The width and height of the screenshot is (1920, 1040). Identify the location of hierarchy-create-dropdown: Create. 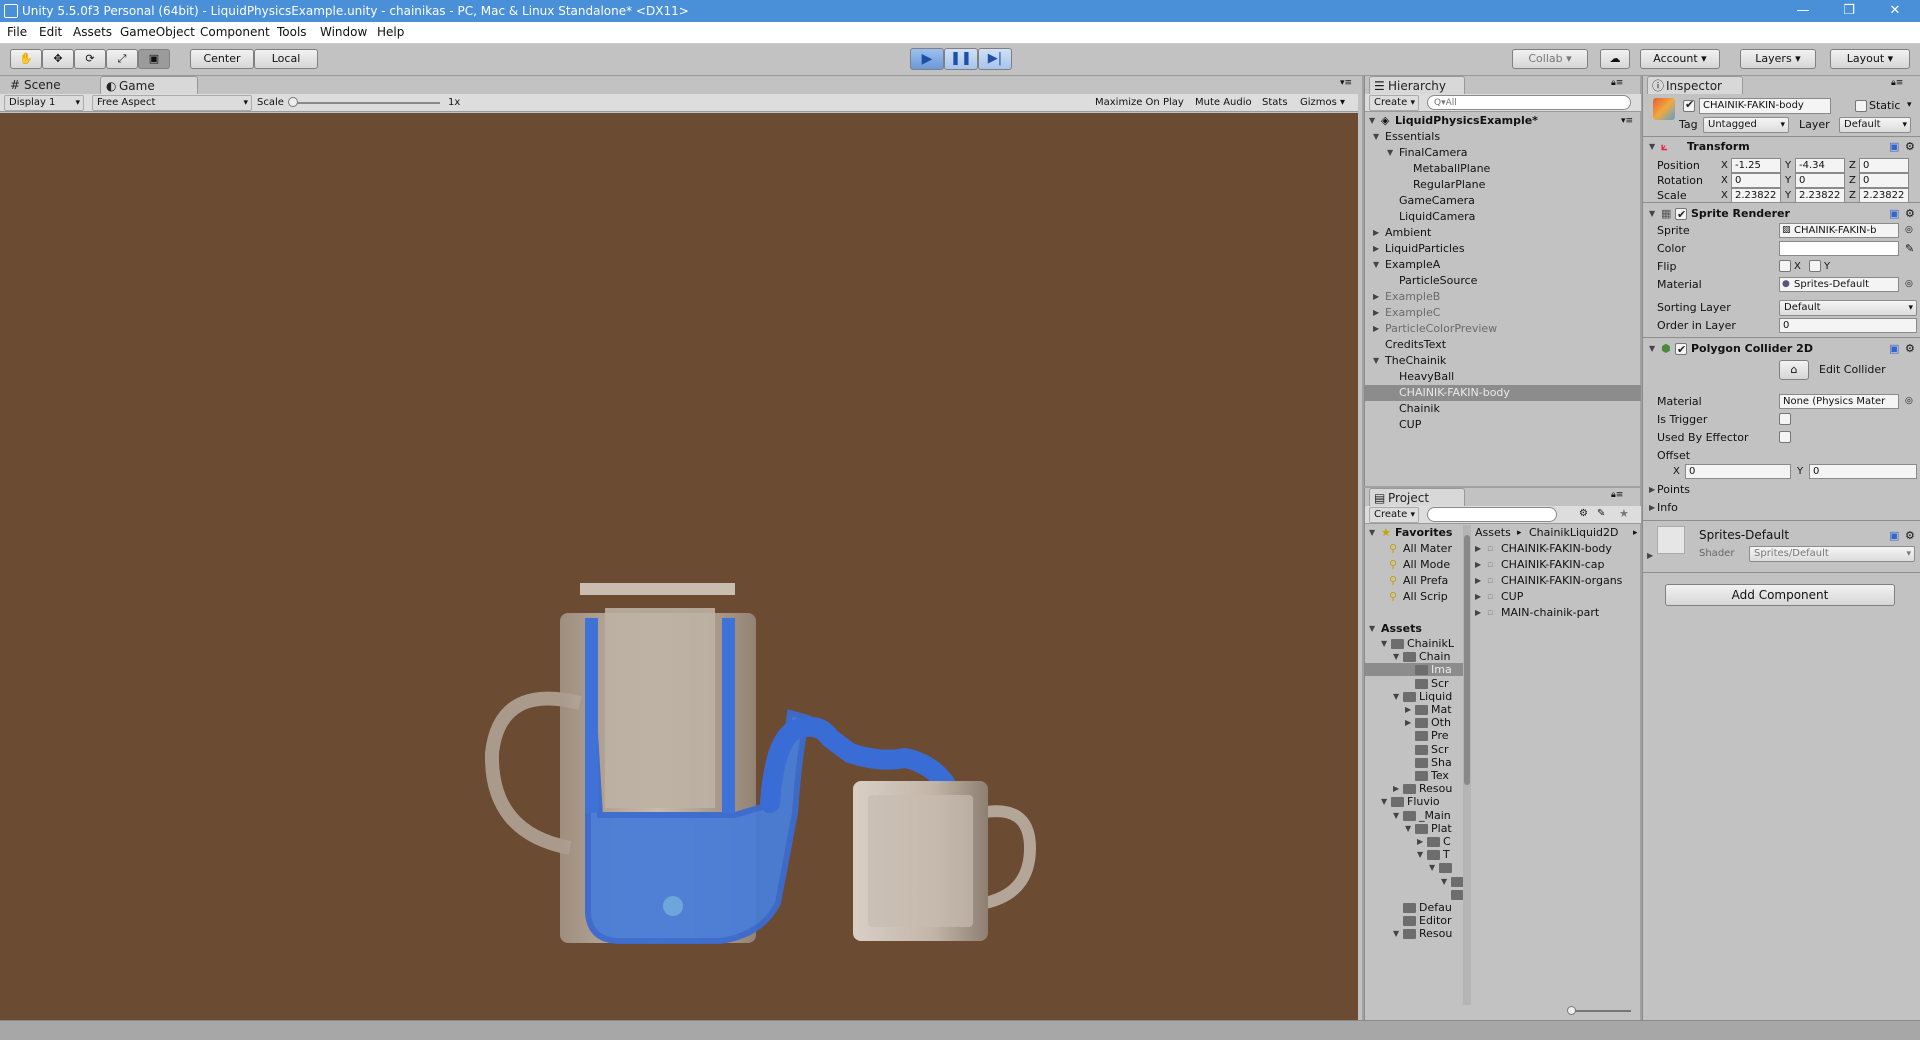
(1394, 103).